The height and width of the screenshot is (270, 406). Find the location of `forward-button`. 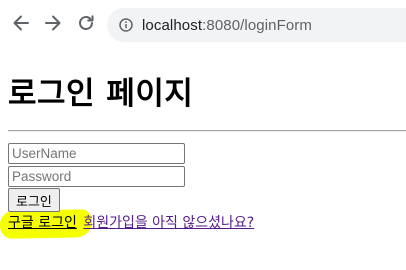

forward-button is located at coordinates (53, 25).